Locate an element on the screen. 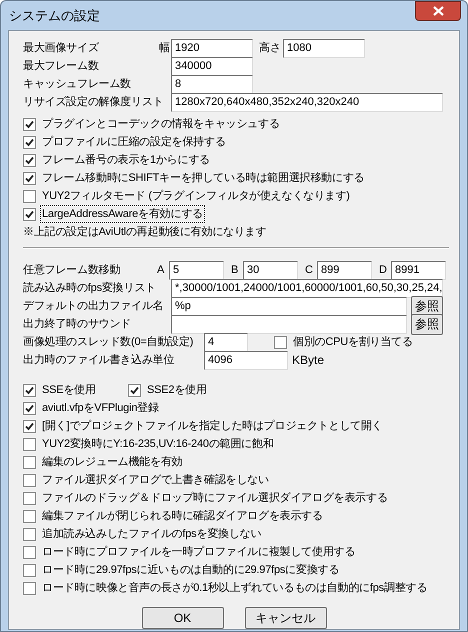 The width and height of the screenshot is (468, 632). close-icon is located at coordinates (438, 11).